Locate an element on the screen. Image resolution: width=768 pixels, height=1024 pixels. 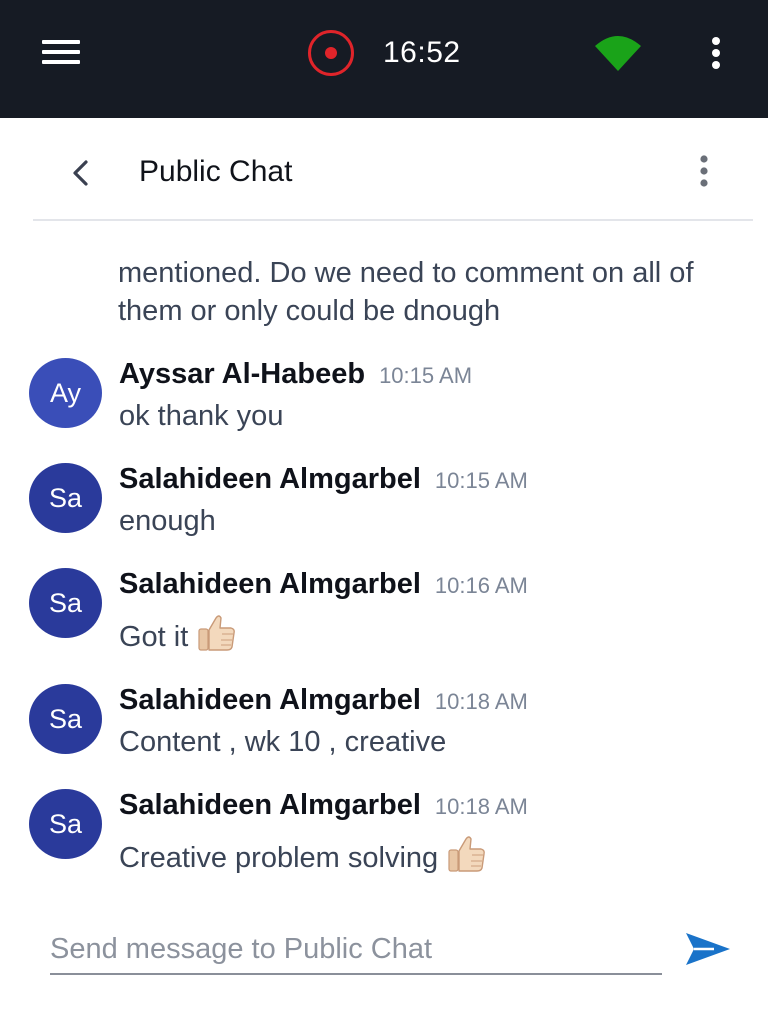
hamburger-menu-icon is located at coordinates (61, 53).